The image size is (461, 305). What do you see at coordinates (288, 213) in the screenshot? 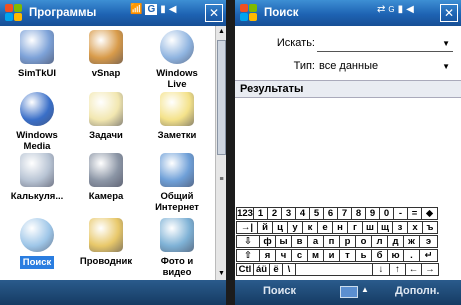
I see `keyboard-key: 3` at bounding box center [288, 213].